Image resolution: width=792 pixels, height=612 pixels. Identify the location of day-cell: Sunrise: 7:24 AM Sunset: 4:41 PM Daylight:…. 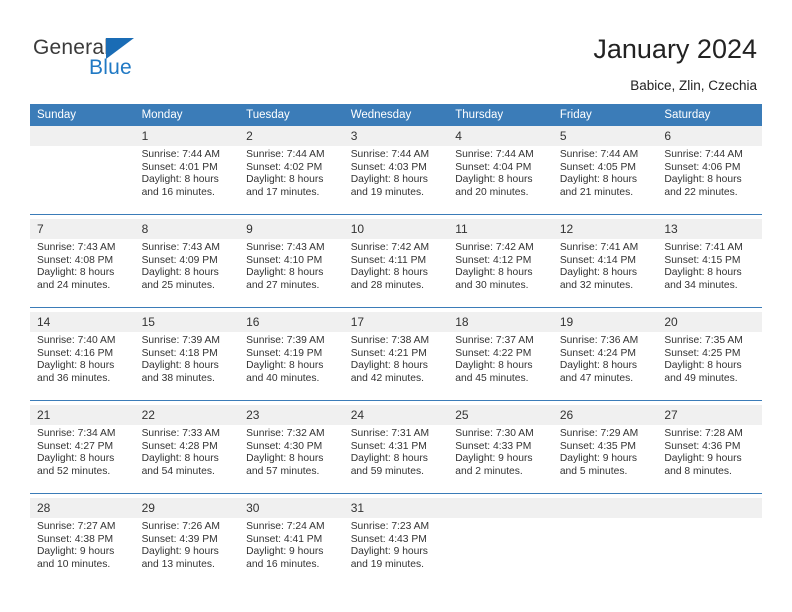
(291, 552).